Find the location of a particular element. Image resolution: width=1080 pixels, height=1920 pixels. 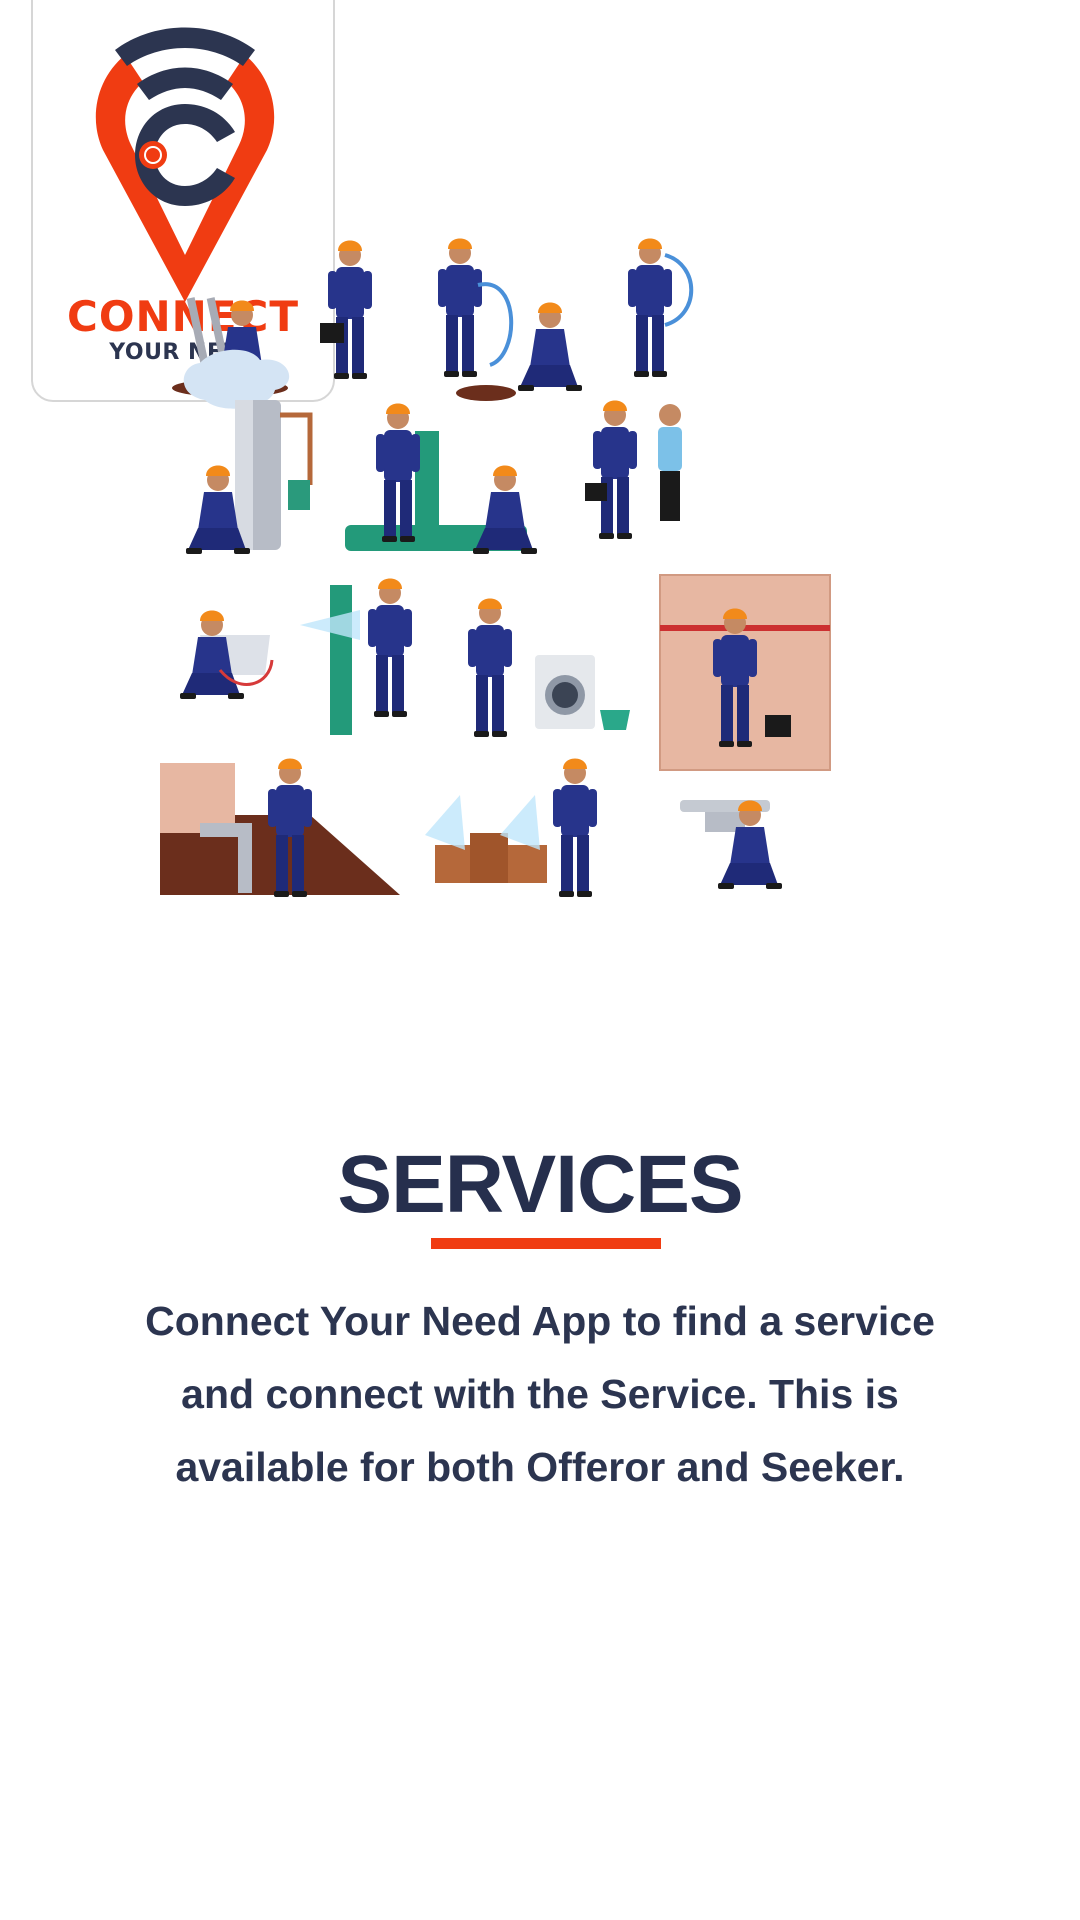

services-title: SERVICES is located at coordinates (540, 1184).